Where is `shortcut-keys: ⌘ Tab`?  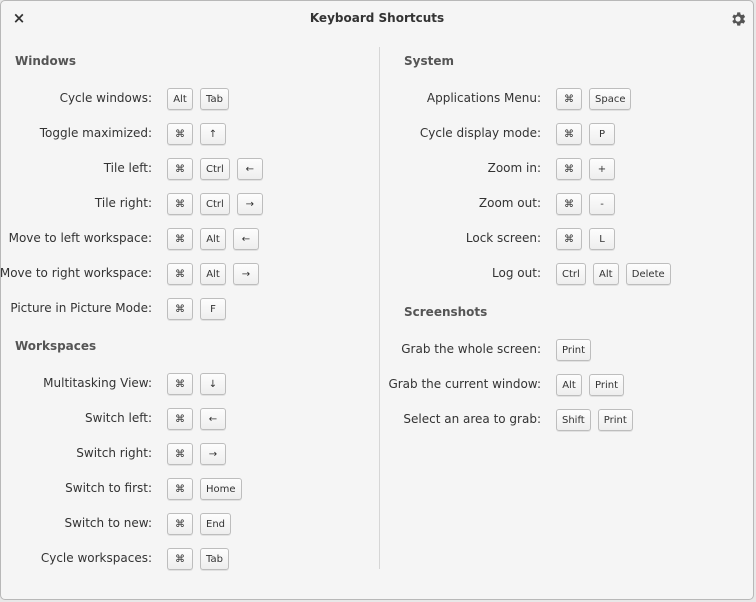 shortcut-keys: ⌘ Tab is located at coordinates (198, 559).